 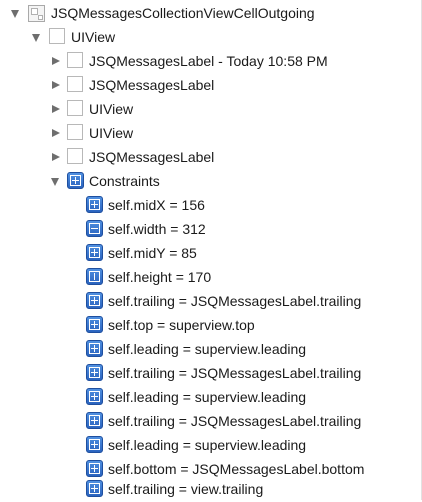 I want to click on constraint-label: self.height = 170, so click(x=160, y=277).